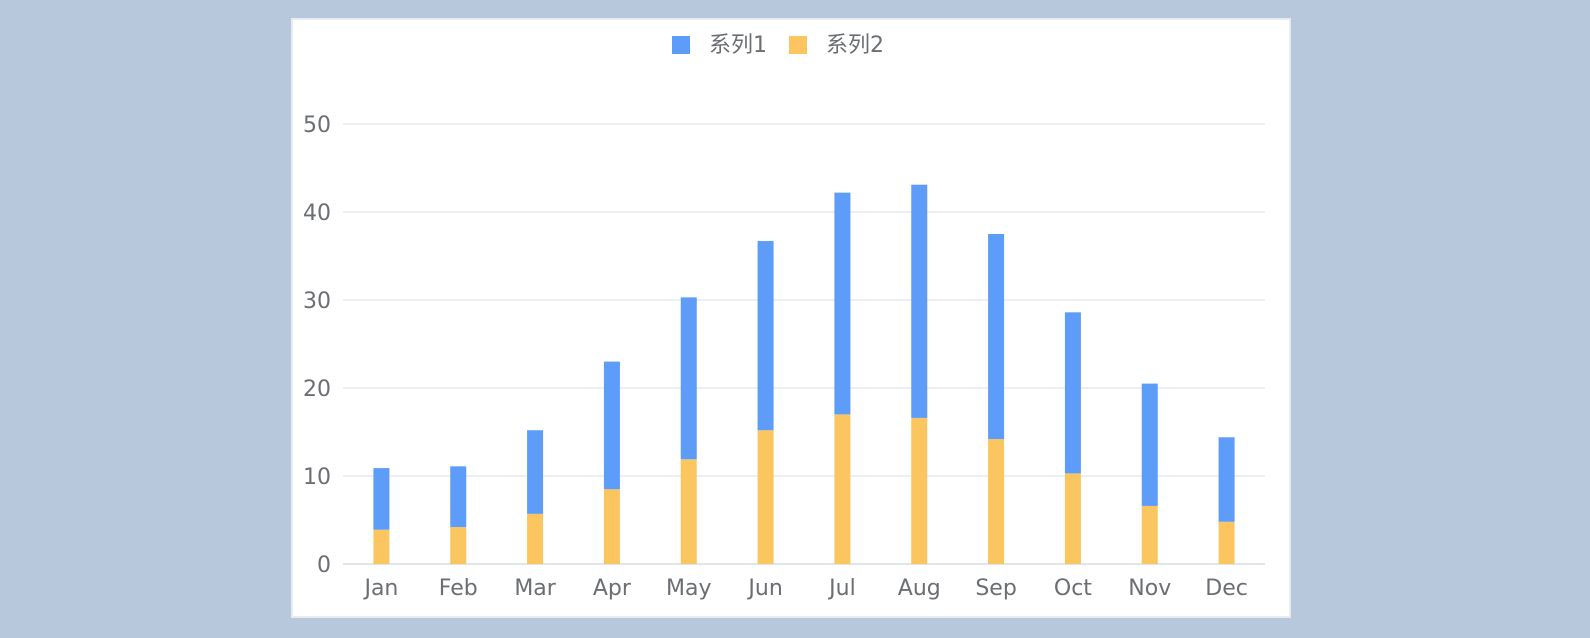  What do you see at coordinates (535, 588) in the screenshot?
I see `x-tick-label: Mar` at bounding box center [535, 588].